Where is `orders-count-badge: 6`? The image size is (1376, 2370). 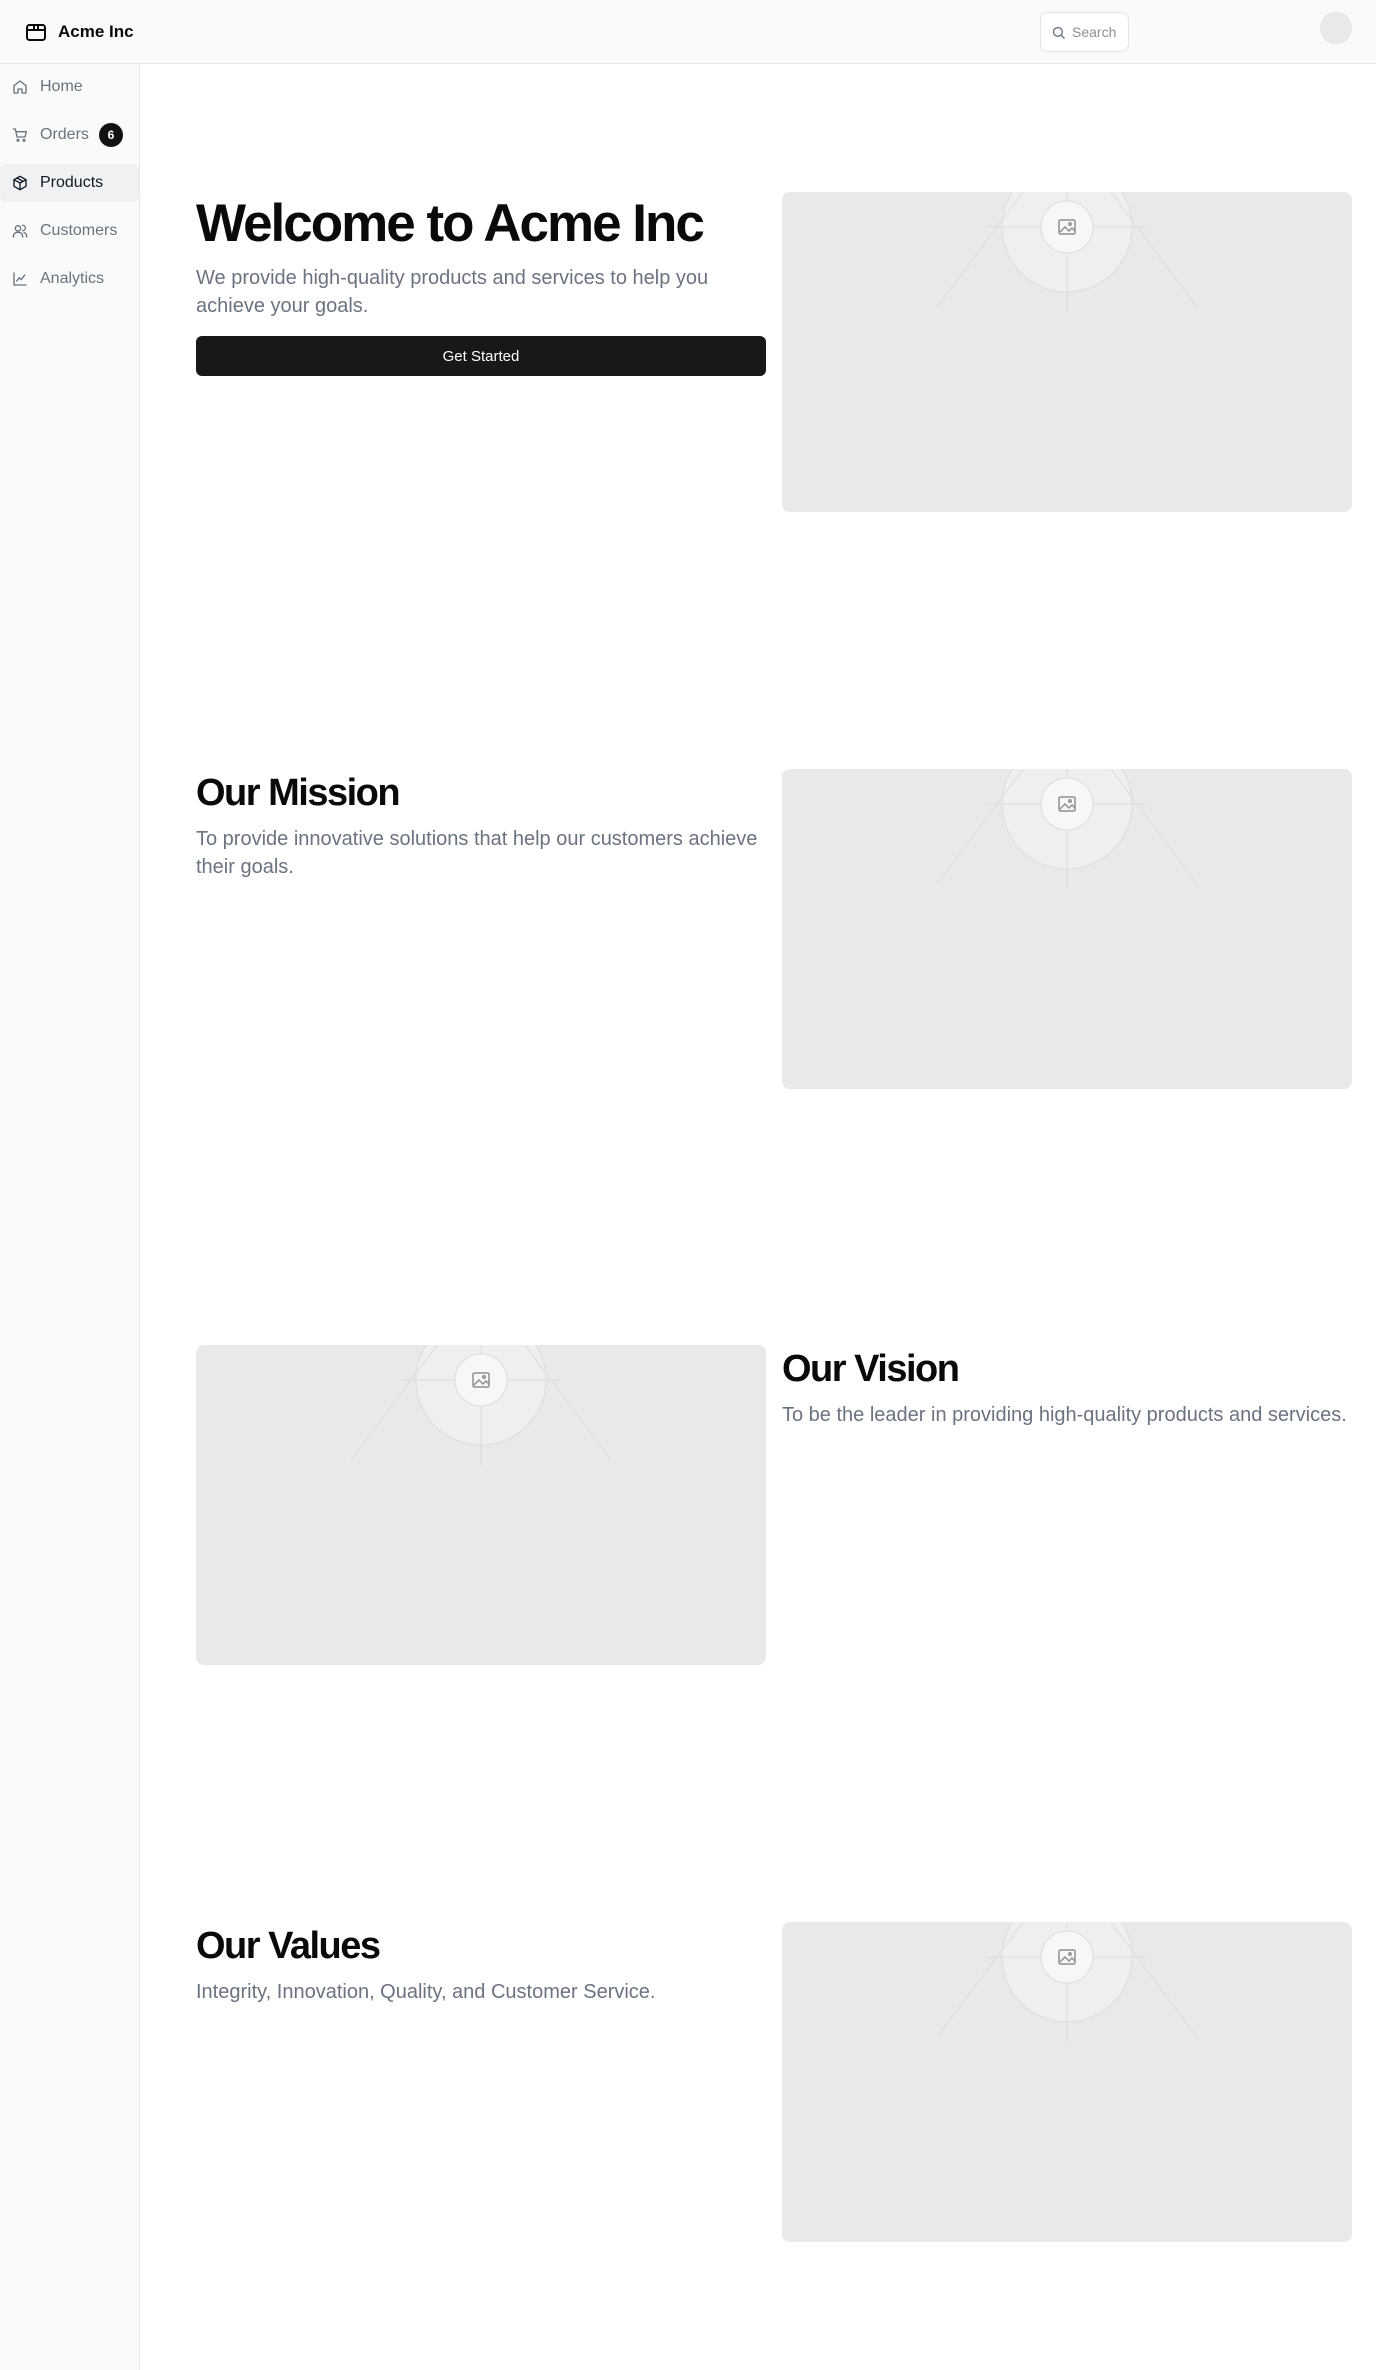 orders-count-badge: 6 is located at coordinates (110, 135).